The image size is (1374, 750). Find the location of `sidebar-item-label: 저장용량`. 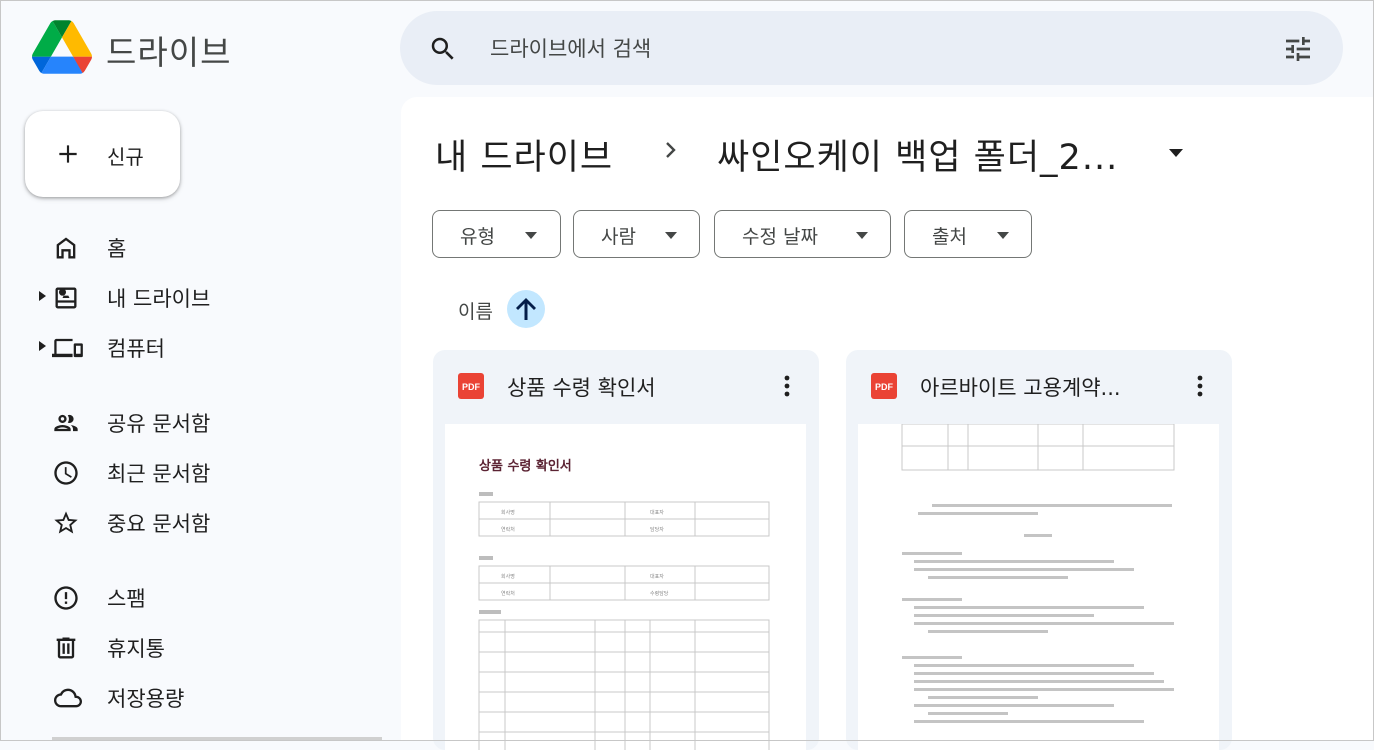

sidebar-item-label: 저장용량 is located at coordinates (146, 699).